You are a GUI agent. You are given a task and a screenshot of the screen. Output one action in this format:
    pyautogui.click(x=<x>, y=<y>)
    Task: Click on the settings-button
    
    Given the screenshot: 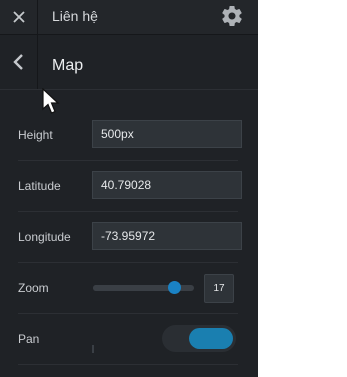 What is the action you would take?
    pyautogui.click(x=232, y=16)
    